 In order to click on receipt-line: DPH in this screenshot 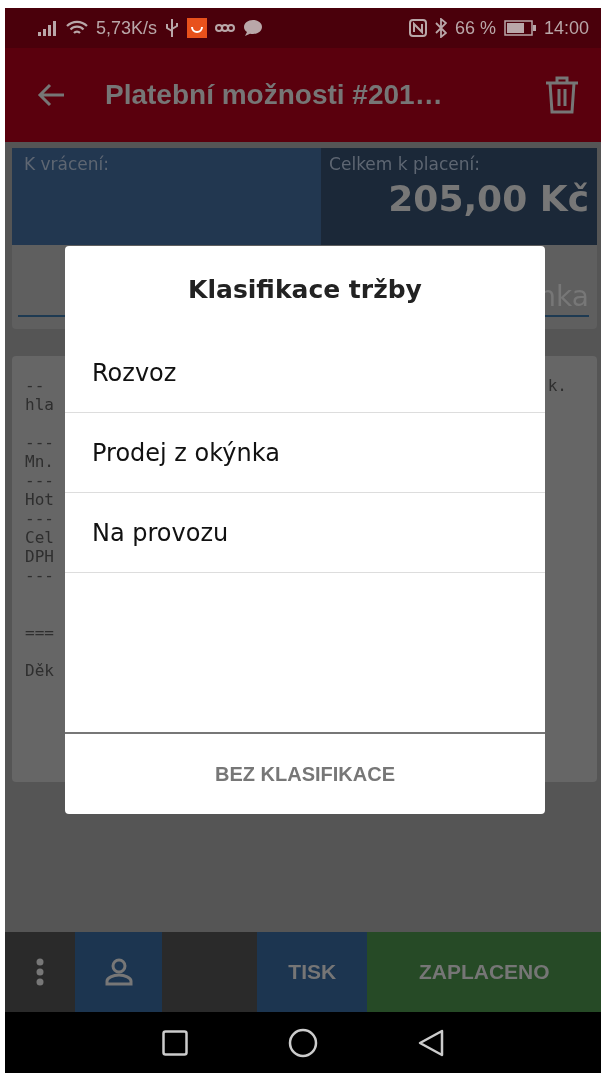, I will do `click(39, 556)`.